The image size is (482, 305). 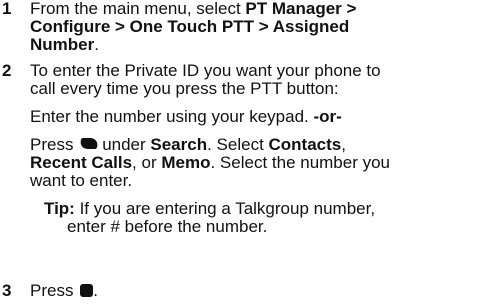 I want to click on recent-calls-label: Recent Calls, so click(x=81, y=162).